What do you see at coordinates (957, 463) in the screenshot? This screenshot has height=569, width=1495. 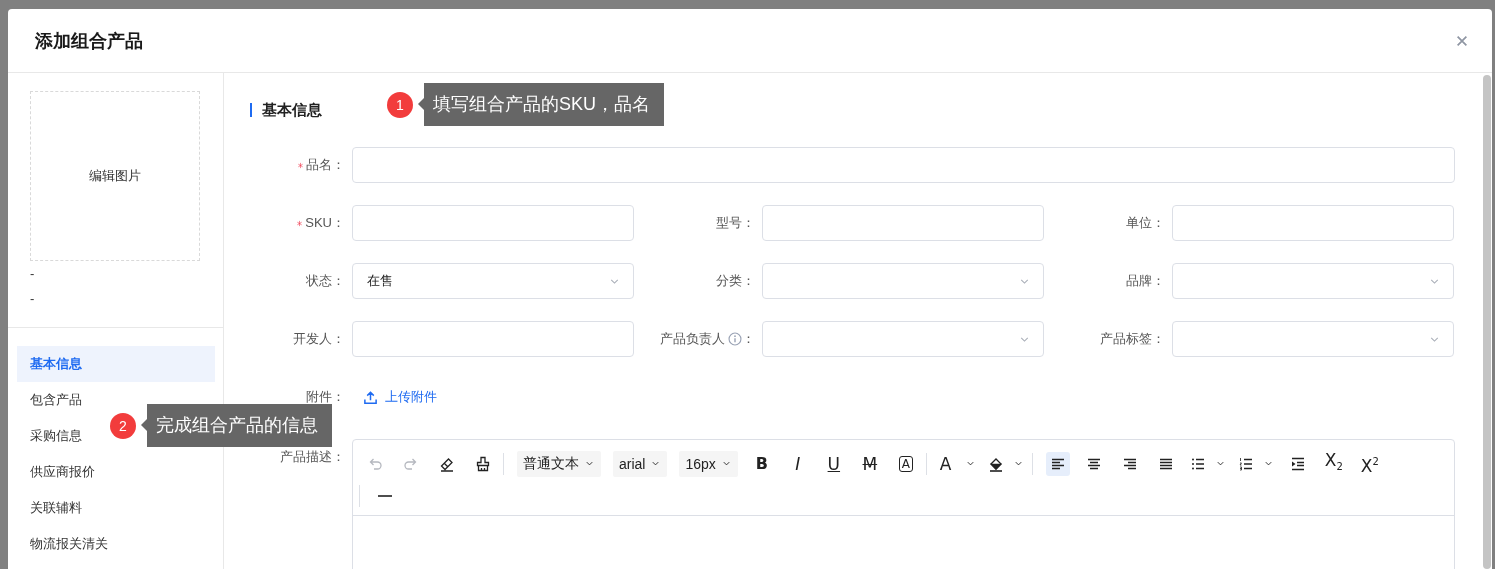 I see `font-color-button: A` at bounding box center [957, 463].